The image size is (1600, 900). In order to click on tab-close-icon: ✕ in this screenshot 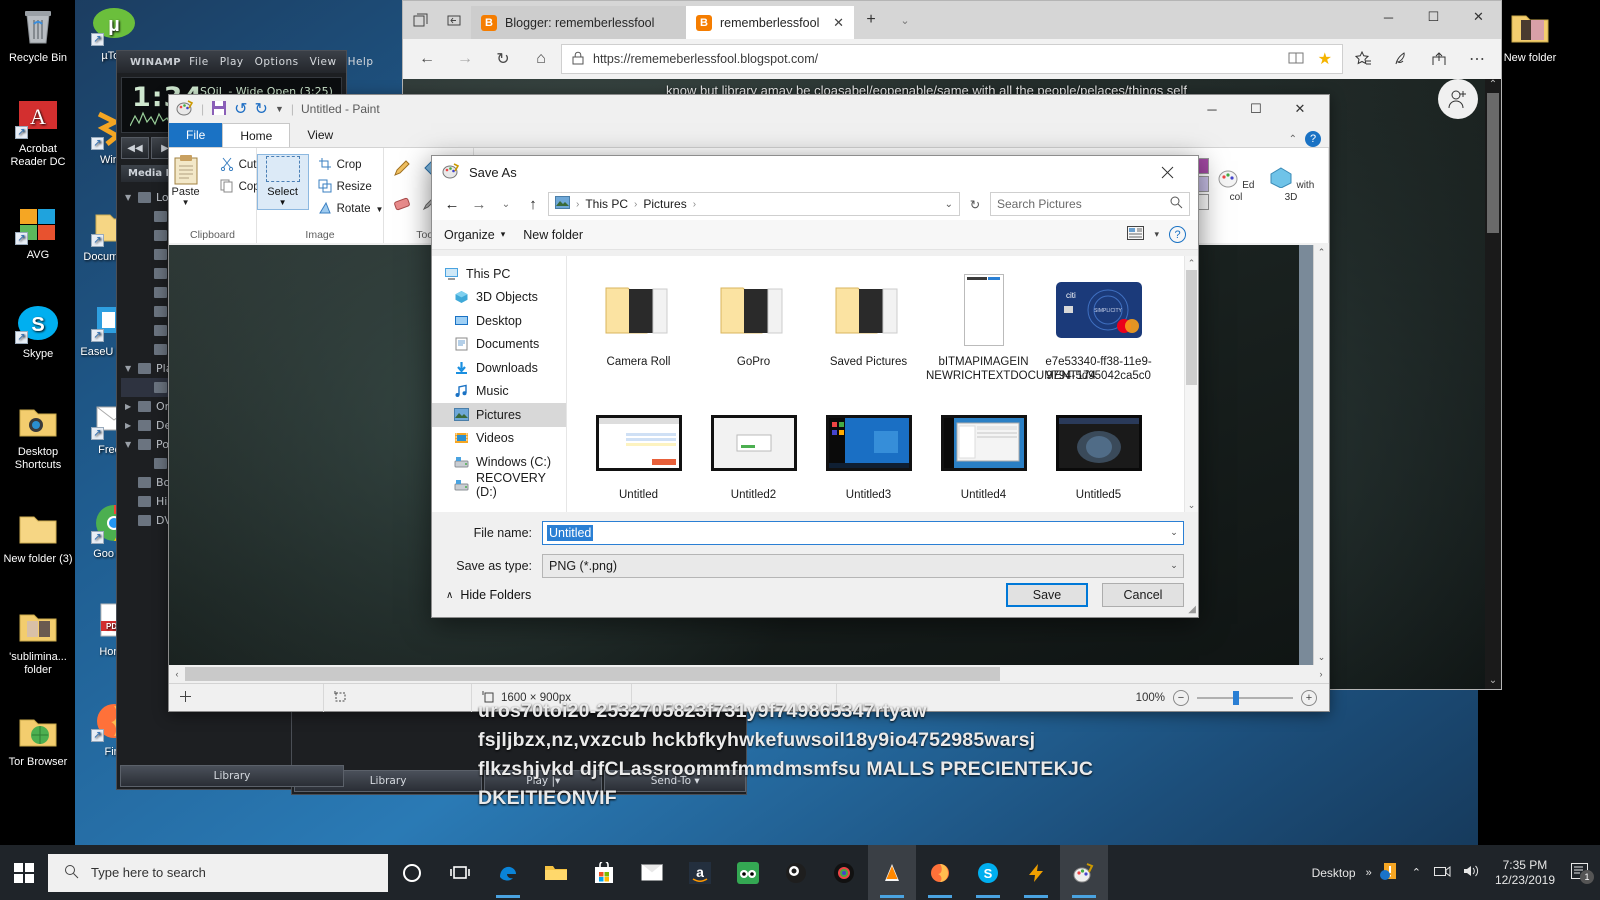, I will do `click(838, 23)`.